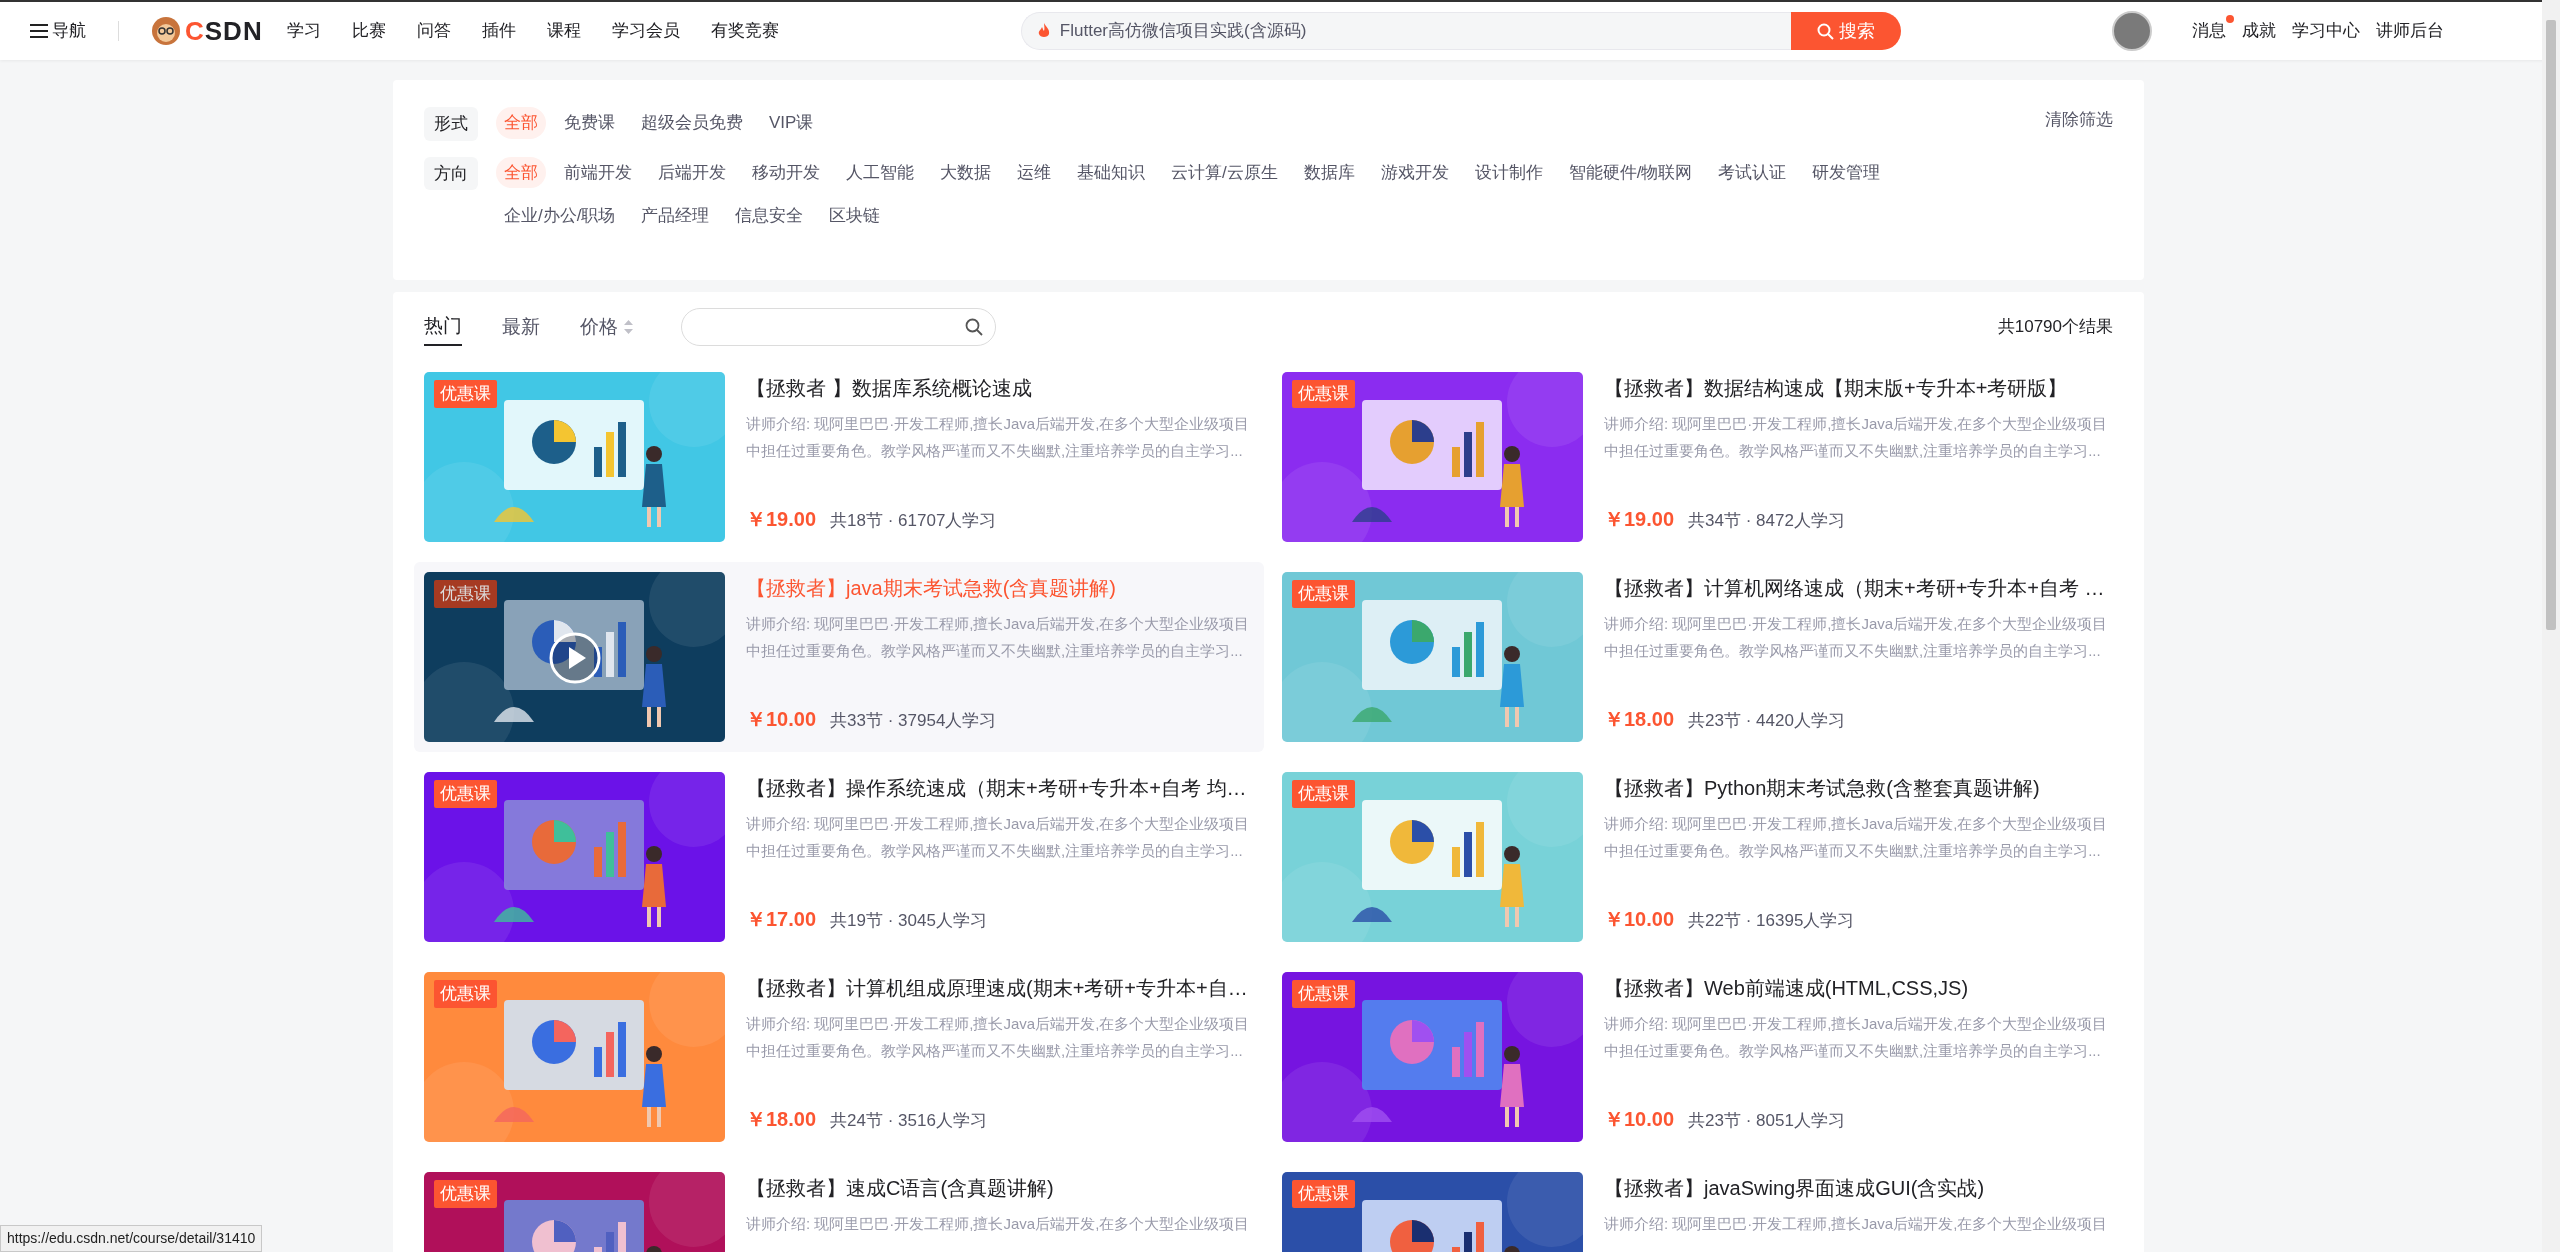 This screenshot has width=2560, height=1252. I want to click on filter-option: 信息安全, so click(769, 216).